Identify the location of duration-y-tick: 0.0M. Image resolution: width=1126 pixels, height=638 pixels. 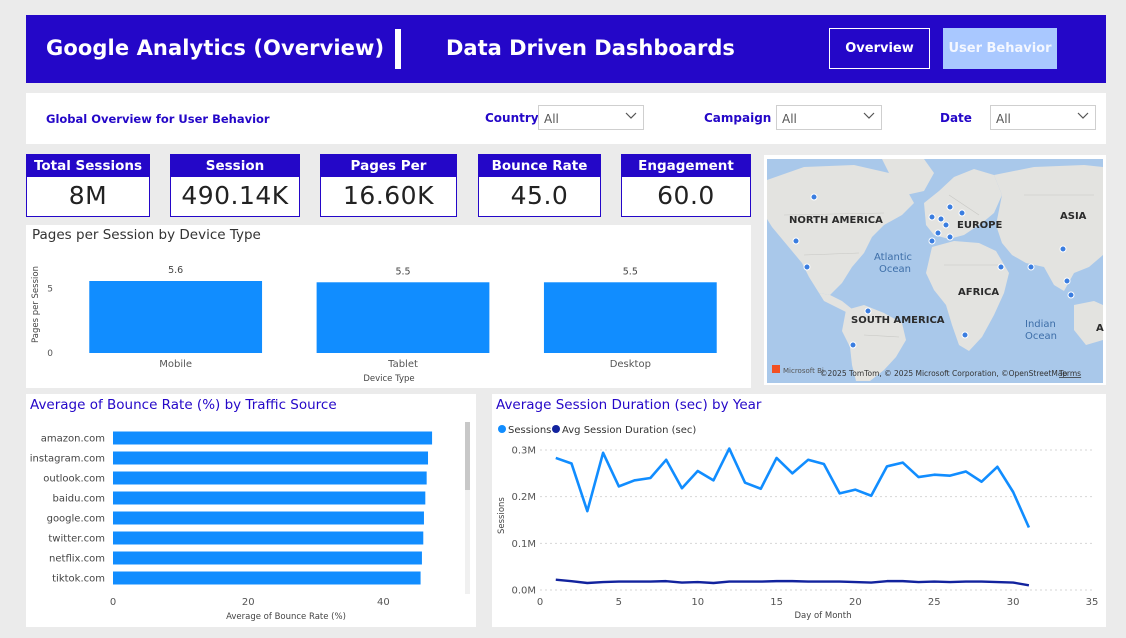
(523, 591).